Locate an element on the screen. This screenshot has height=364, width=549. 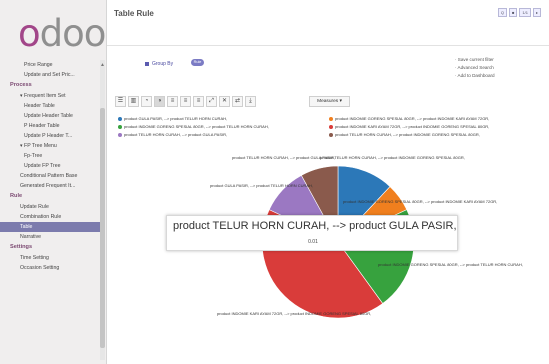
pie-chart is located at coordinates (338, 242).